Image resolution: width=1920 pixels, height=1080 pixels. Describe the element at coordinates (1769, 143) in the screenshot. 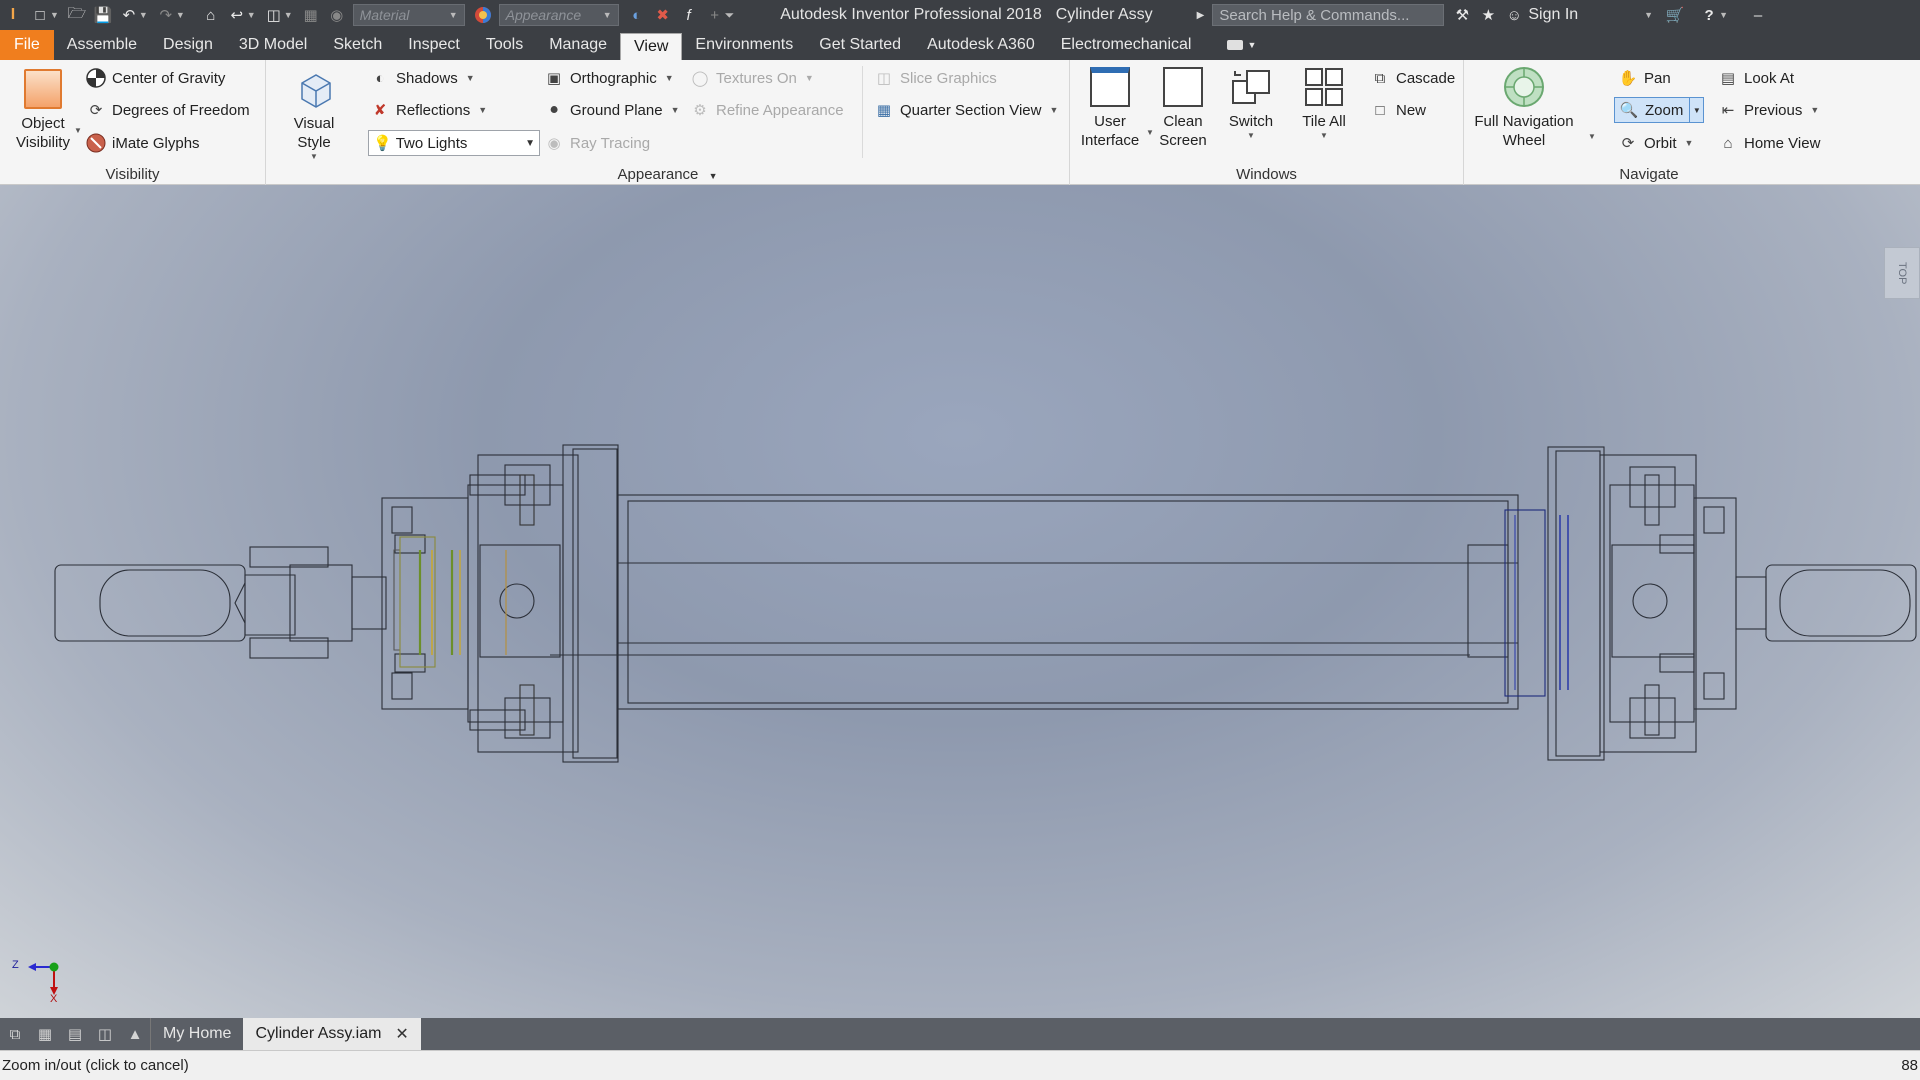

I see `home-view-button: ⌂ Home View` at that location.